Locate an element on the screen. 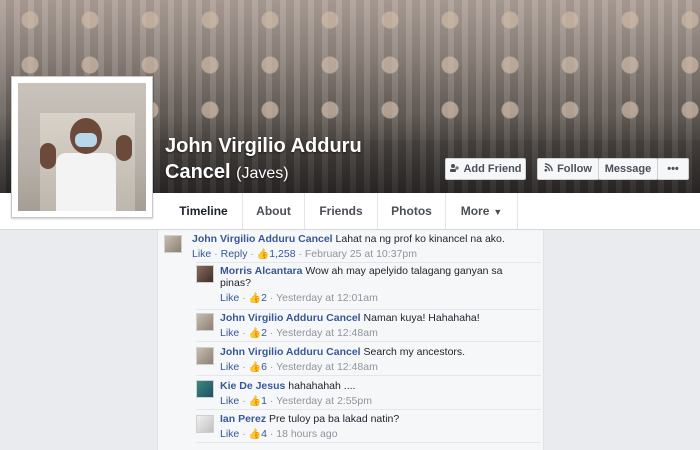 Image resolution: width=700 pixels, height=450 pixels. follow-button: Follow is located at coordinates (568, 169).